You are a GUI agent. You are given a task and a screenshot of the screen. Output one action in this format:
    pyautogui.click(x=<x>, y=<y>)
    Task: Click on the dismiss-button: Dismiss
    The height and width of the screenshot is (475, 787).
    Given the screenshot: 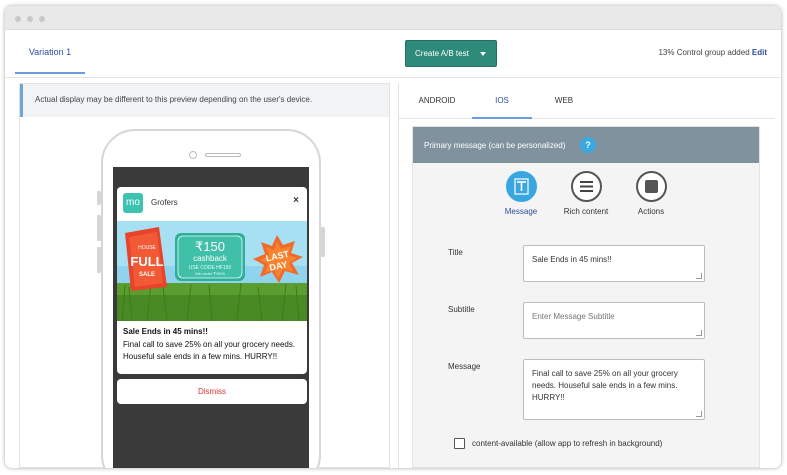 What is the action you would take?
    pyautogui.click(x=212, y=391)
    